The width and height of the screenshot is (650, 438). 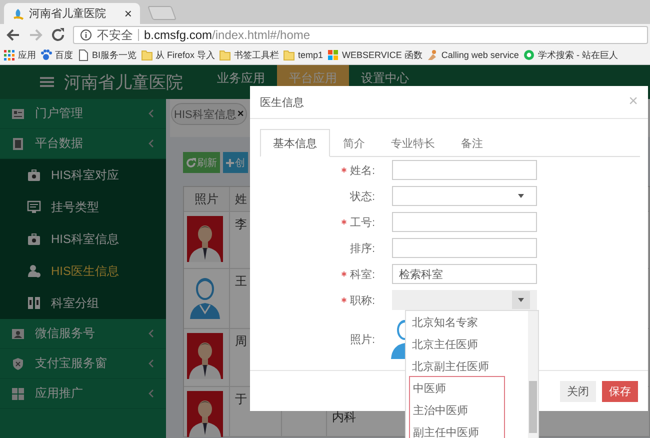 I want to click on sidebar-group: 微信服务号, so click(x=83, y=334).